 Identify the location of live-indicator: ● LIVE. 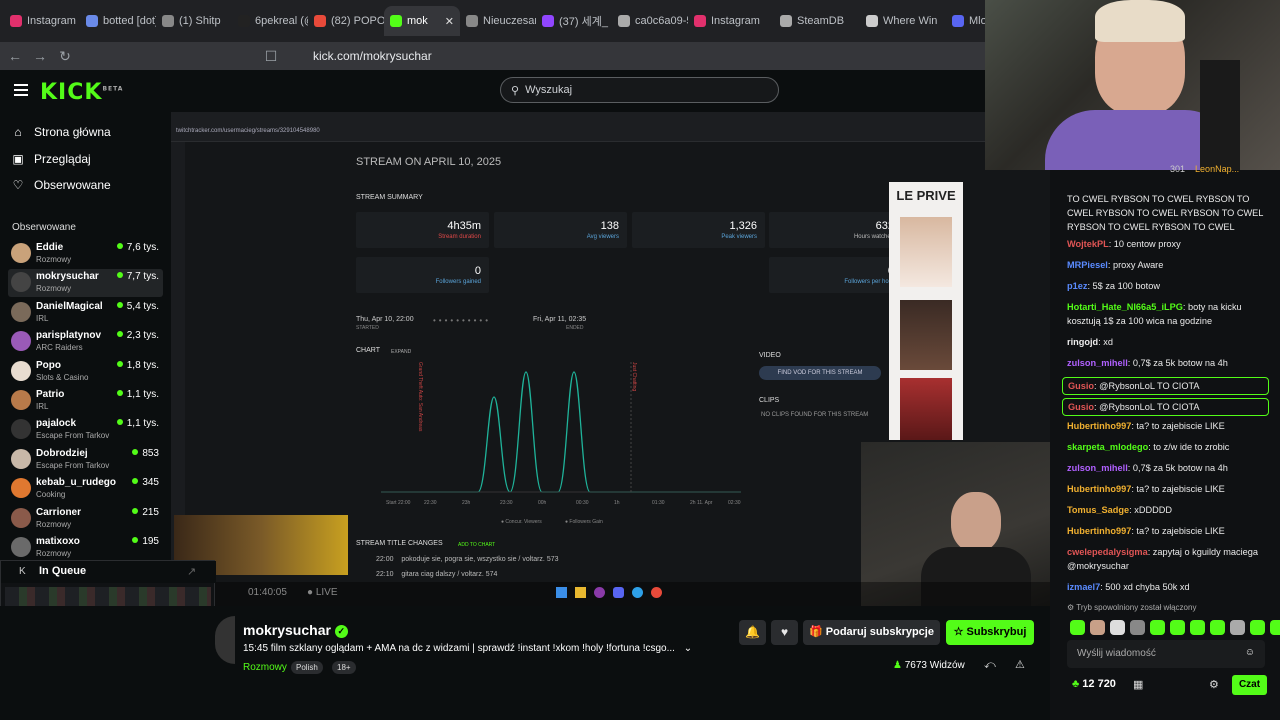
(322, 592).